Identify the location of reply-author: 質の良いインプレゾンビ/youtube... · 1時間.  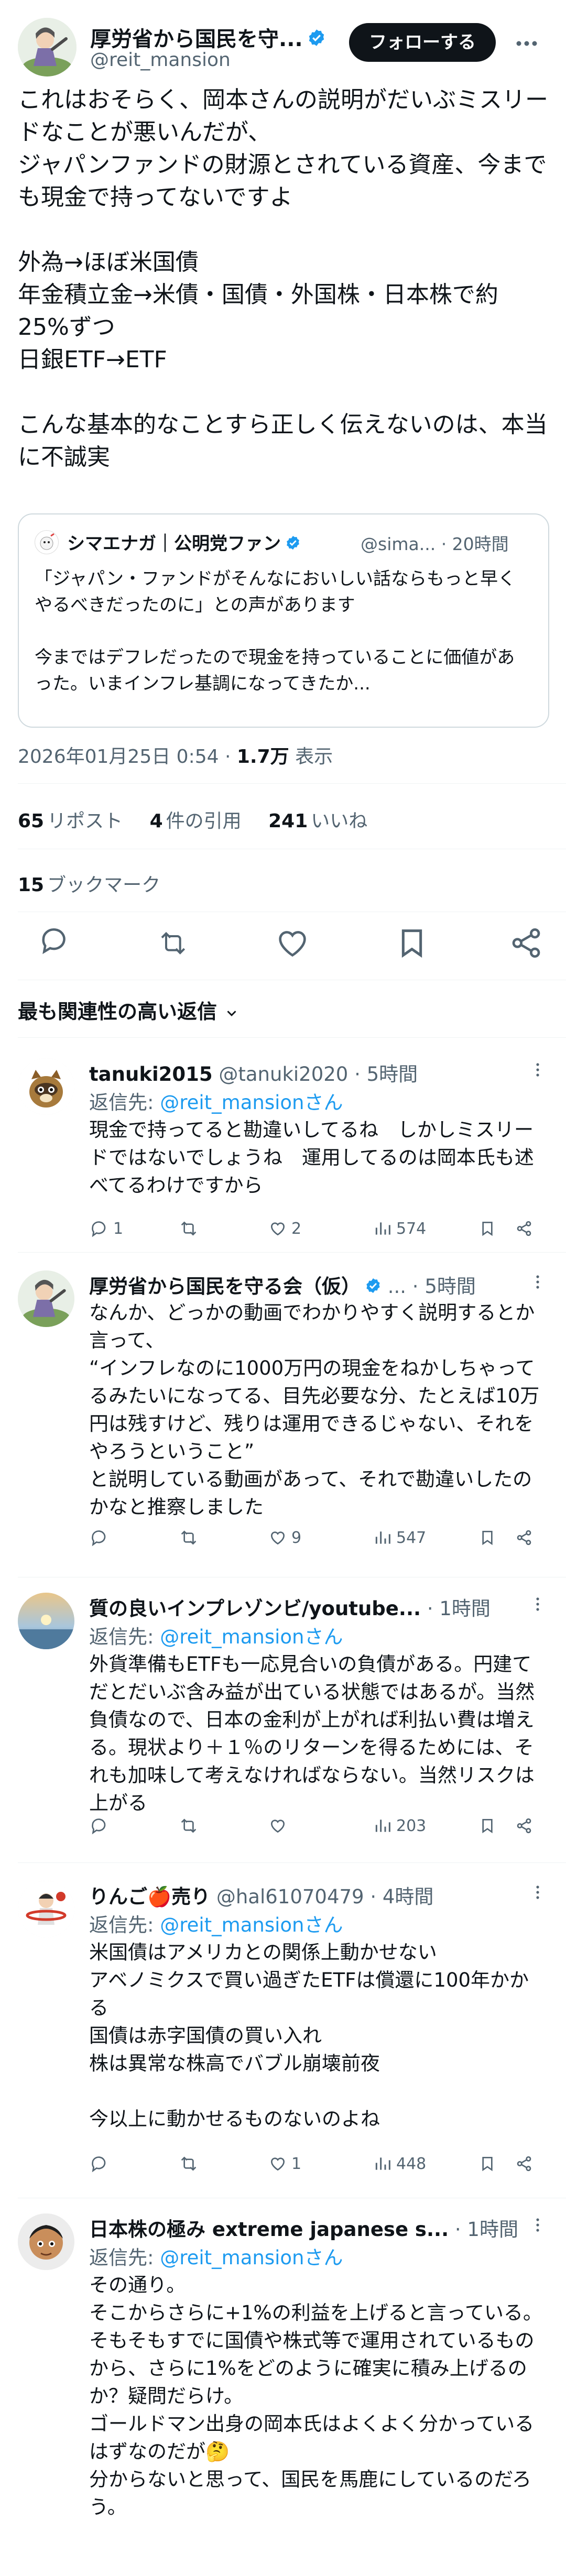
(290, 1607).